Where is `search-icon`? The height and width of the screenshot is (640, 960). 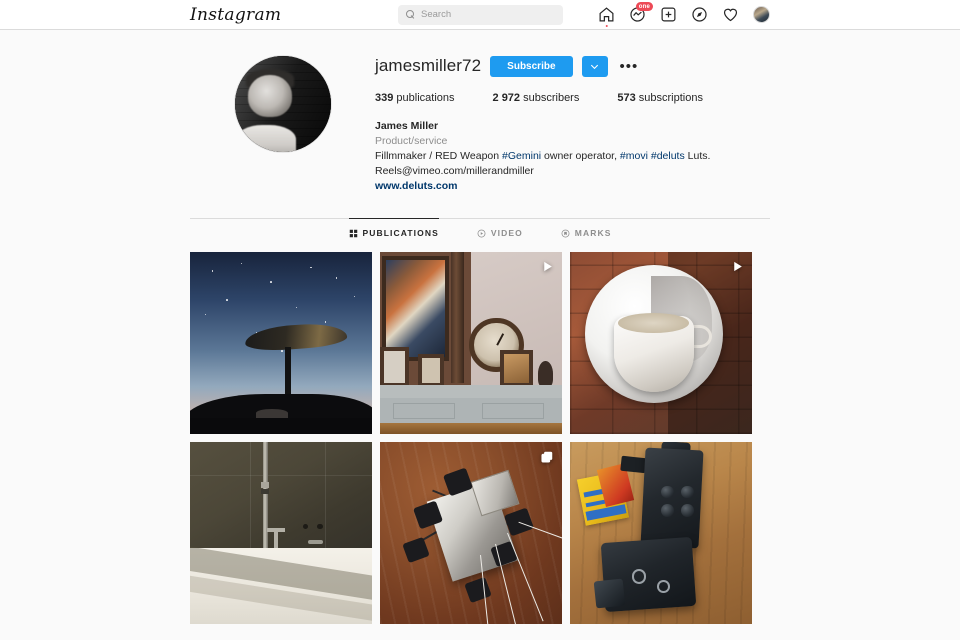 search-icon is located at coordinates (410, 14).